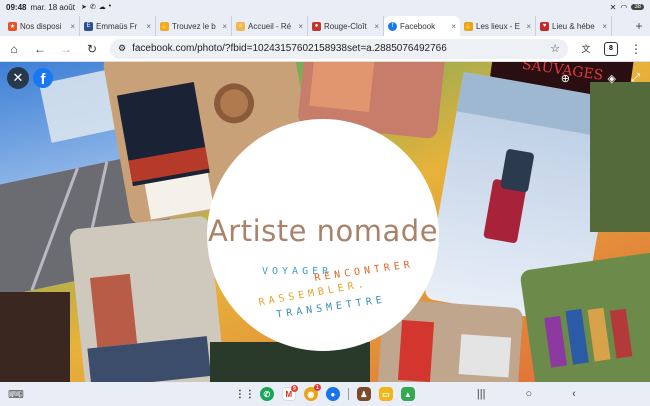 The image size is (650, 406). I want to click on phone-app-icon: ✆, so click(266, 394).